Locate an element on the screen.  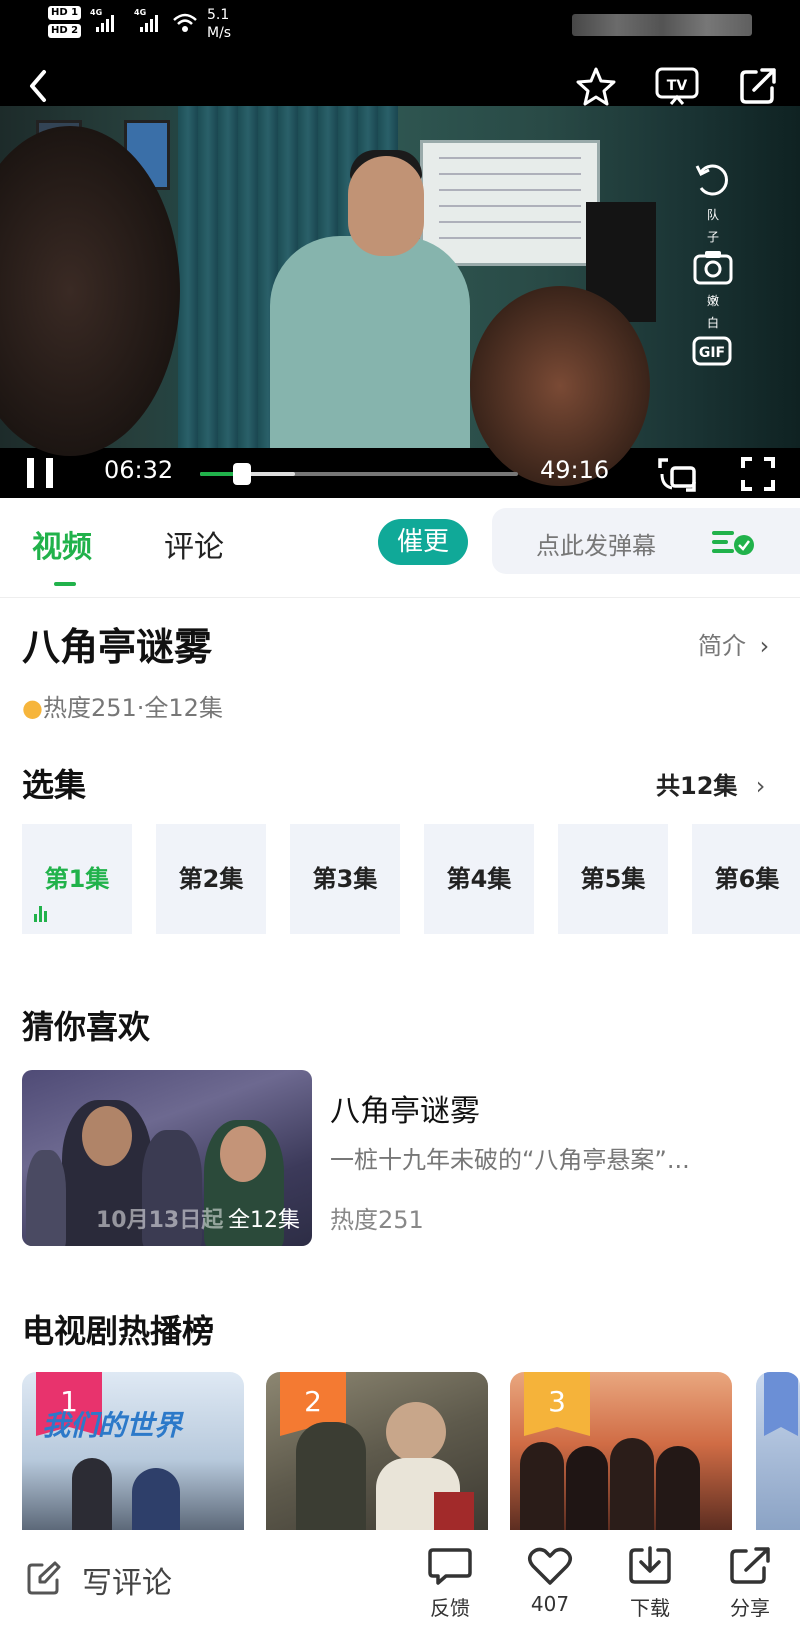
episodes-section-title: 选集 is located at coordinates (54, 785).